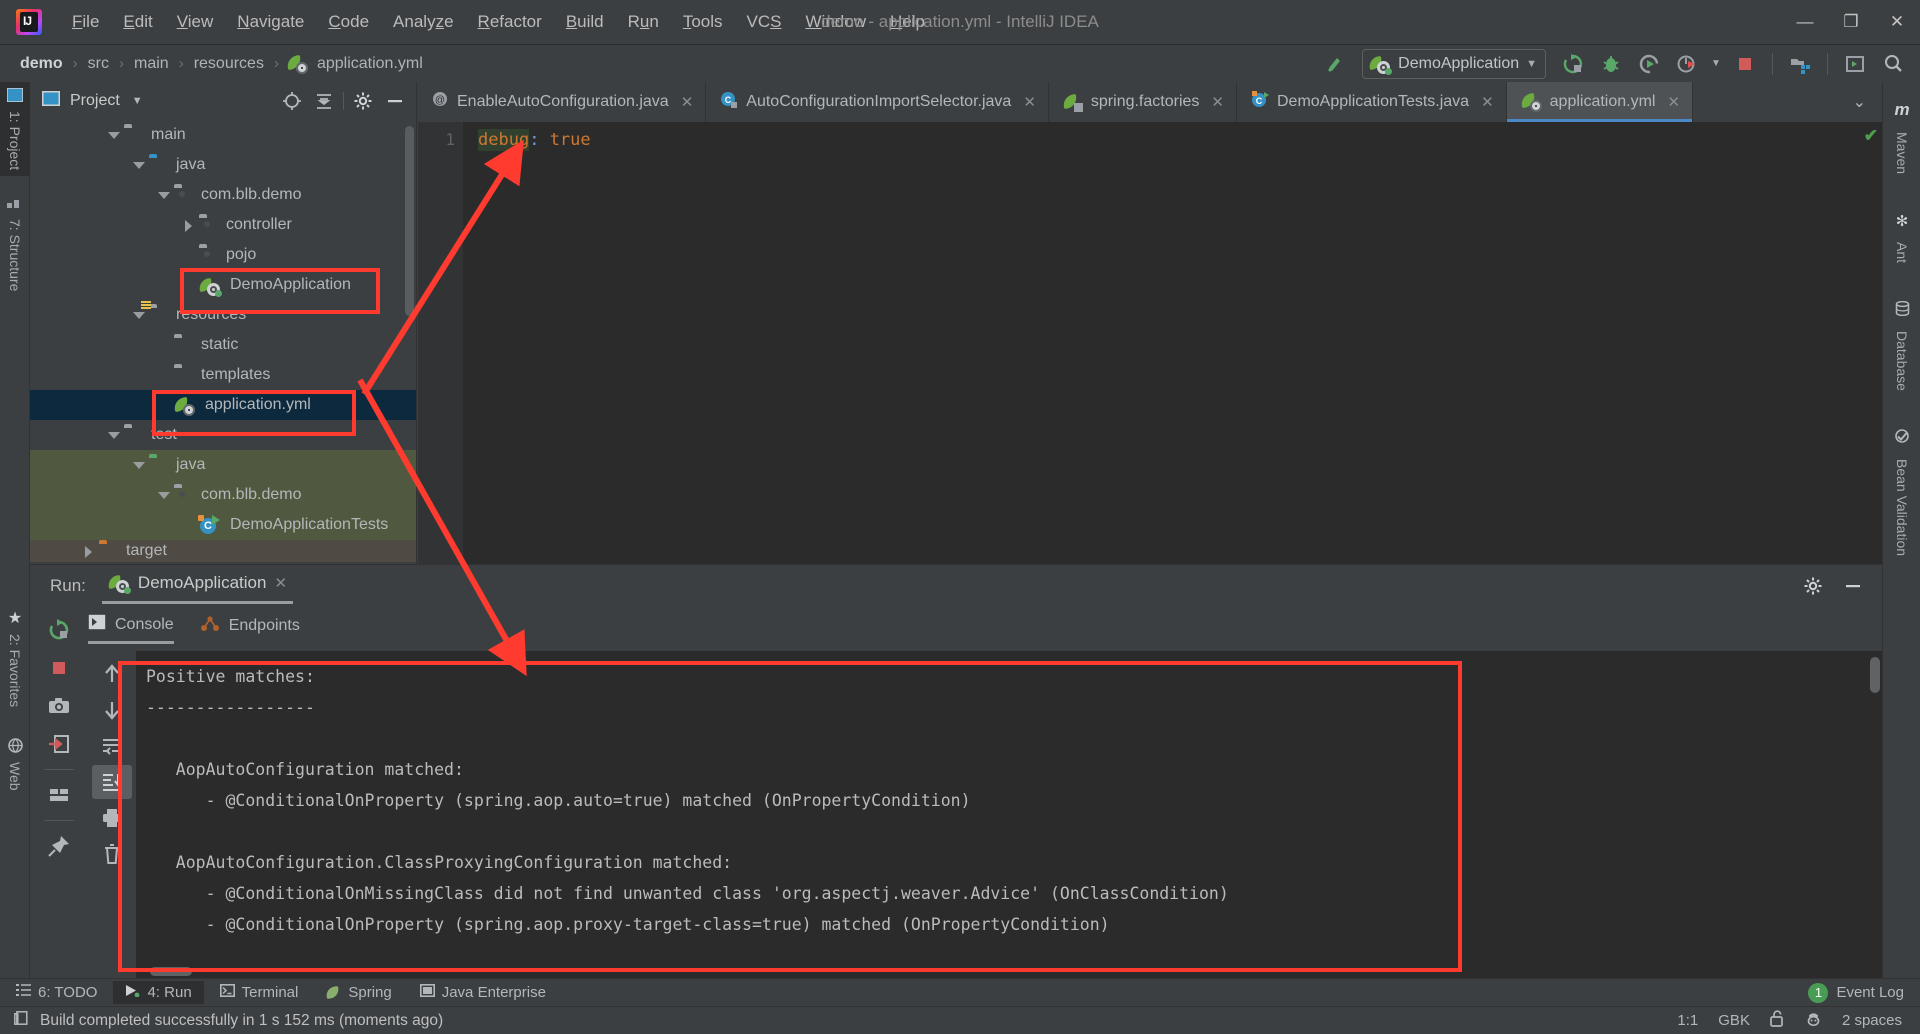 This screenshot has width=1920, height=1034. Describe the element at coordinates (764, 22) in the screenshot. I see `menu-vcs: VCS` at that location.